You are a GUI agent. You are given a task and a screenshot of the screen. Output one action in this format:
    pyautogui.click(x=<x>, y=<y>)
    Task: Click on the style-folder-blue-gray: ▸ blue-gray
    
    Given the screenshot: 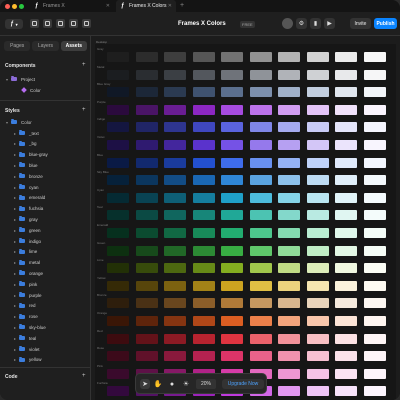 What is the action you would take?
    pyautogui.click(x=45, y=155)
    